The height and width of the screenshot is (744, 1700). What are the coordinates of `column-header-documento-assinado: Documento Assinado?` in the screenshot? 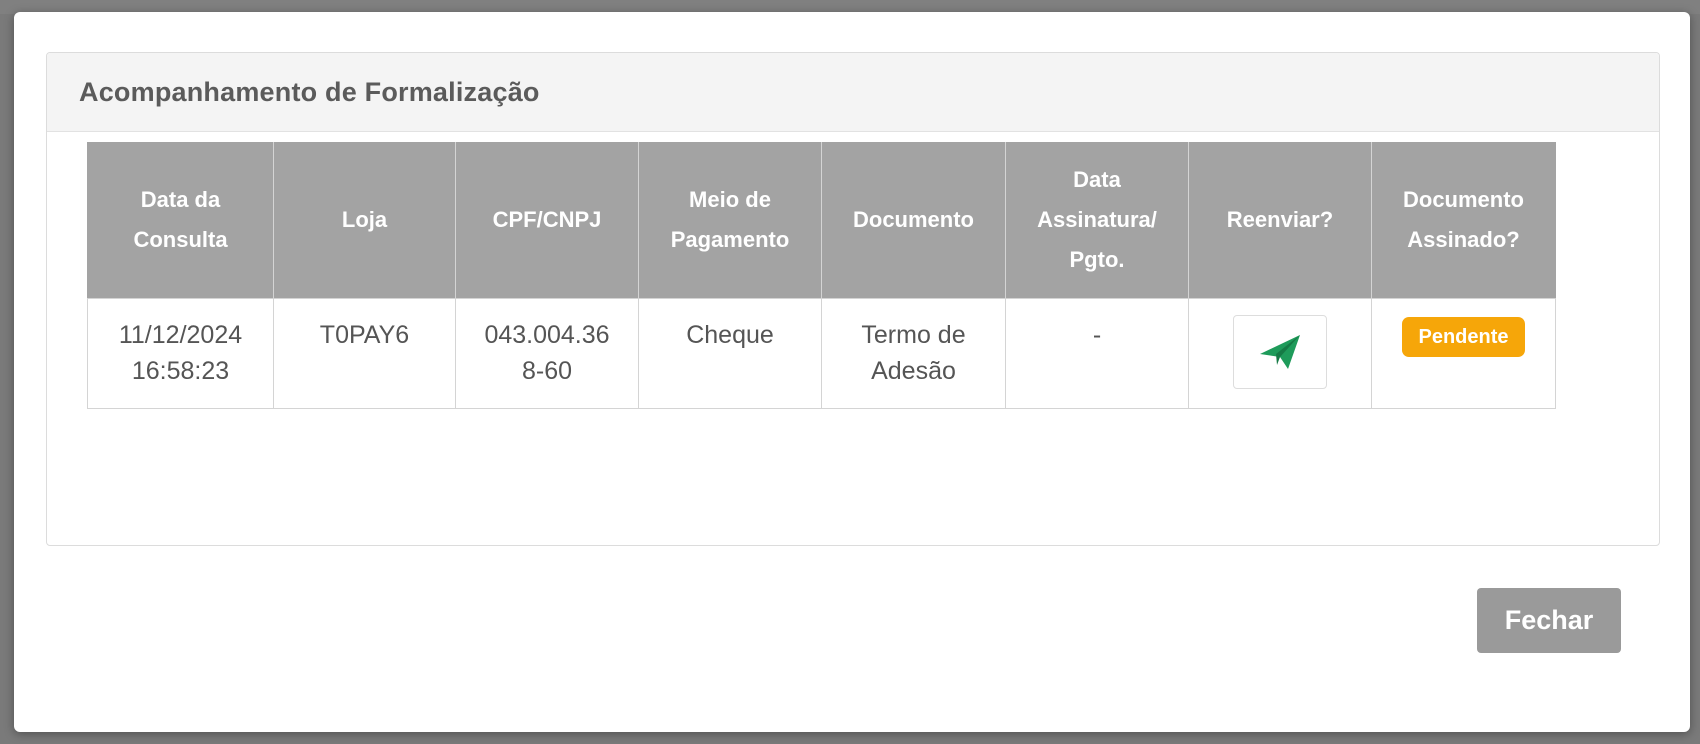 It's located at (1463, 220).